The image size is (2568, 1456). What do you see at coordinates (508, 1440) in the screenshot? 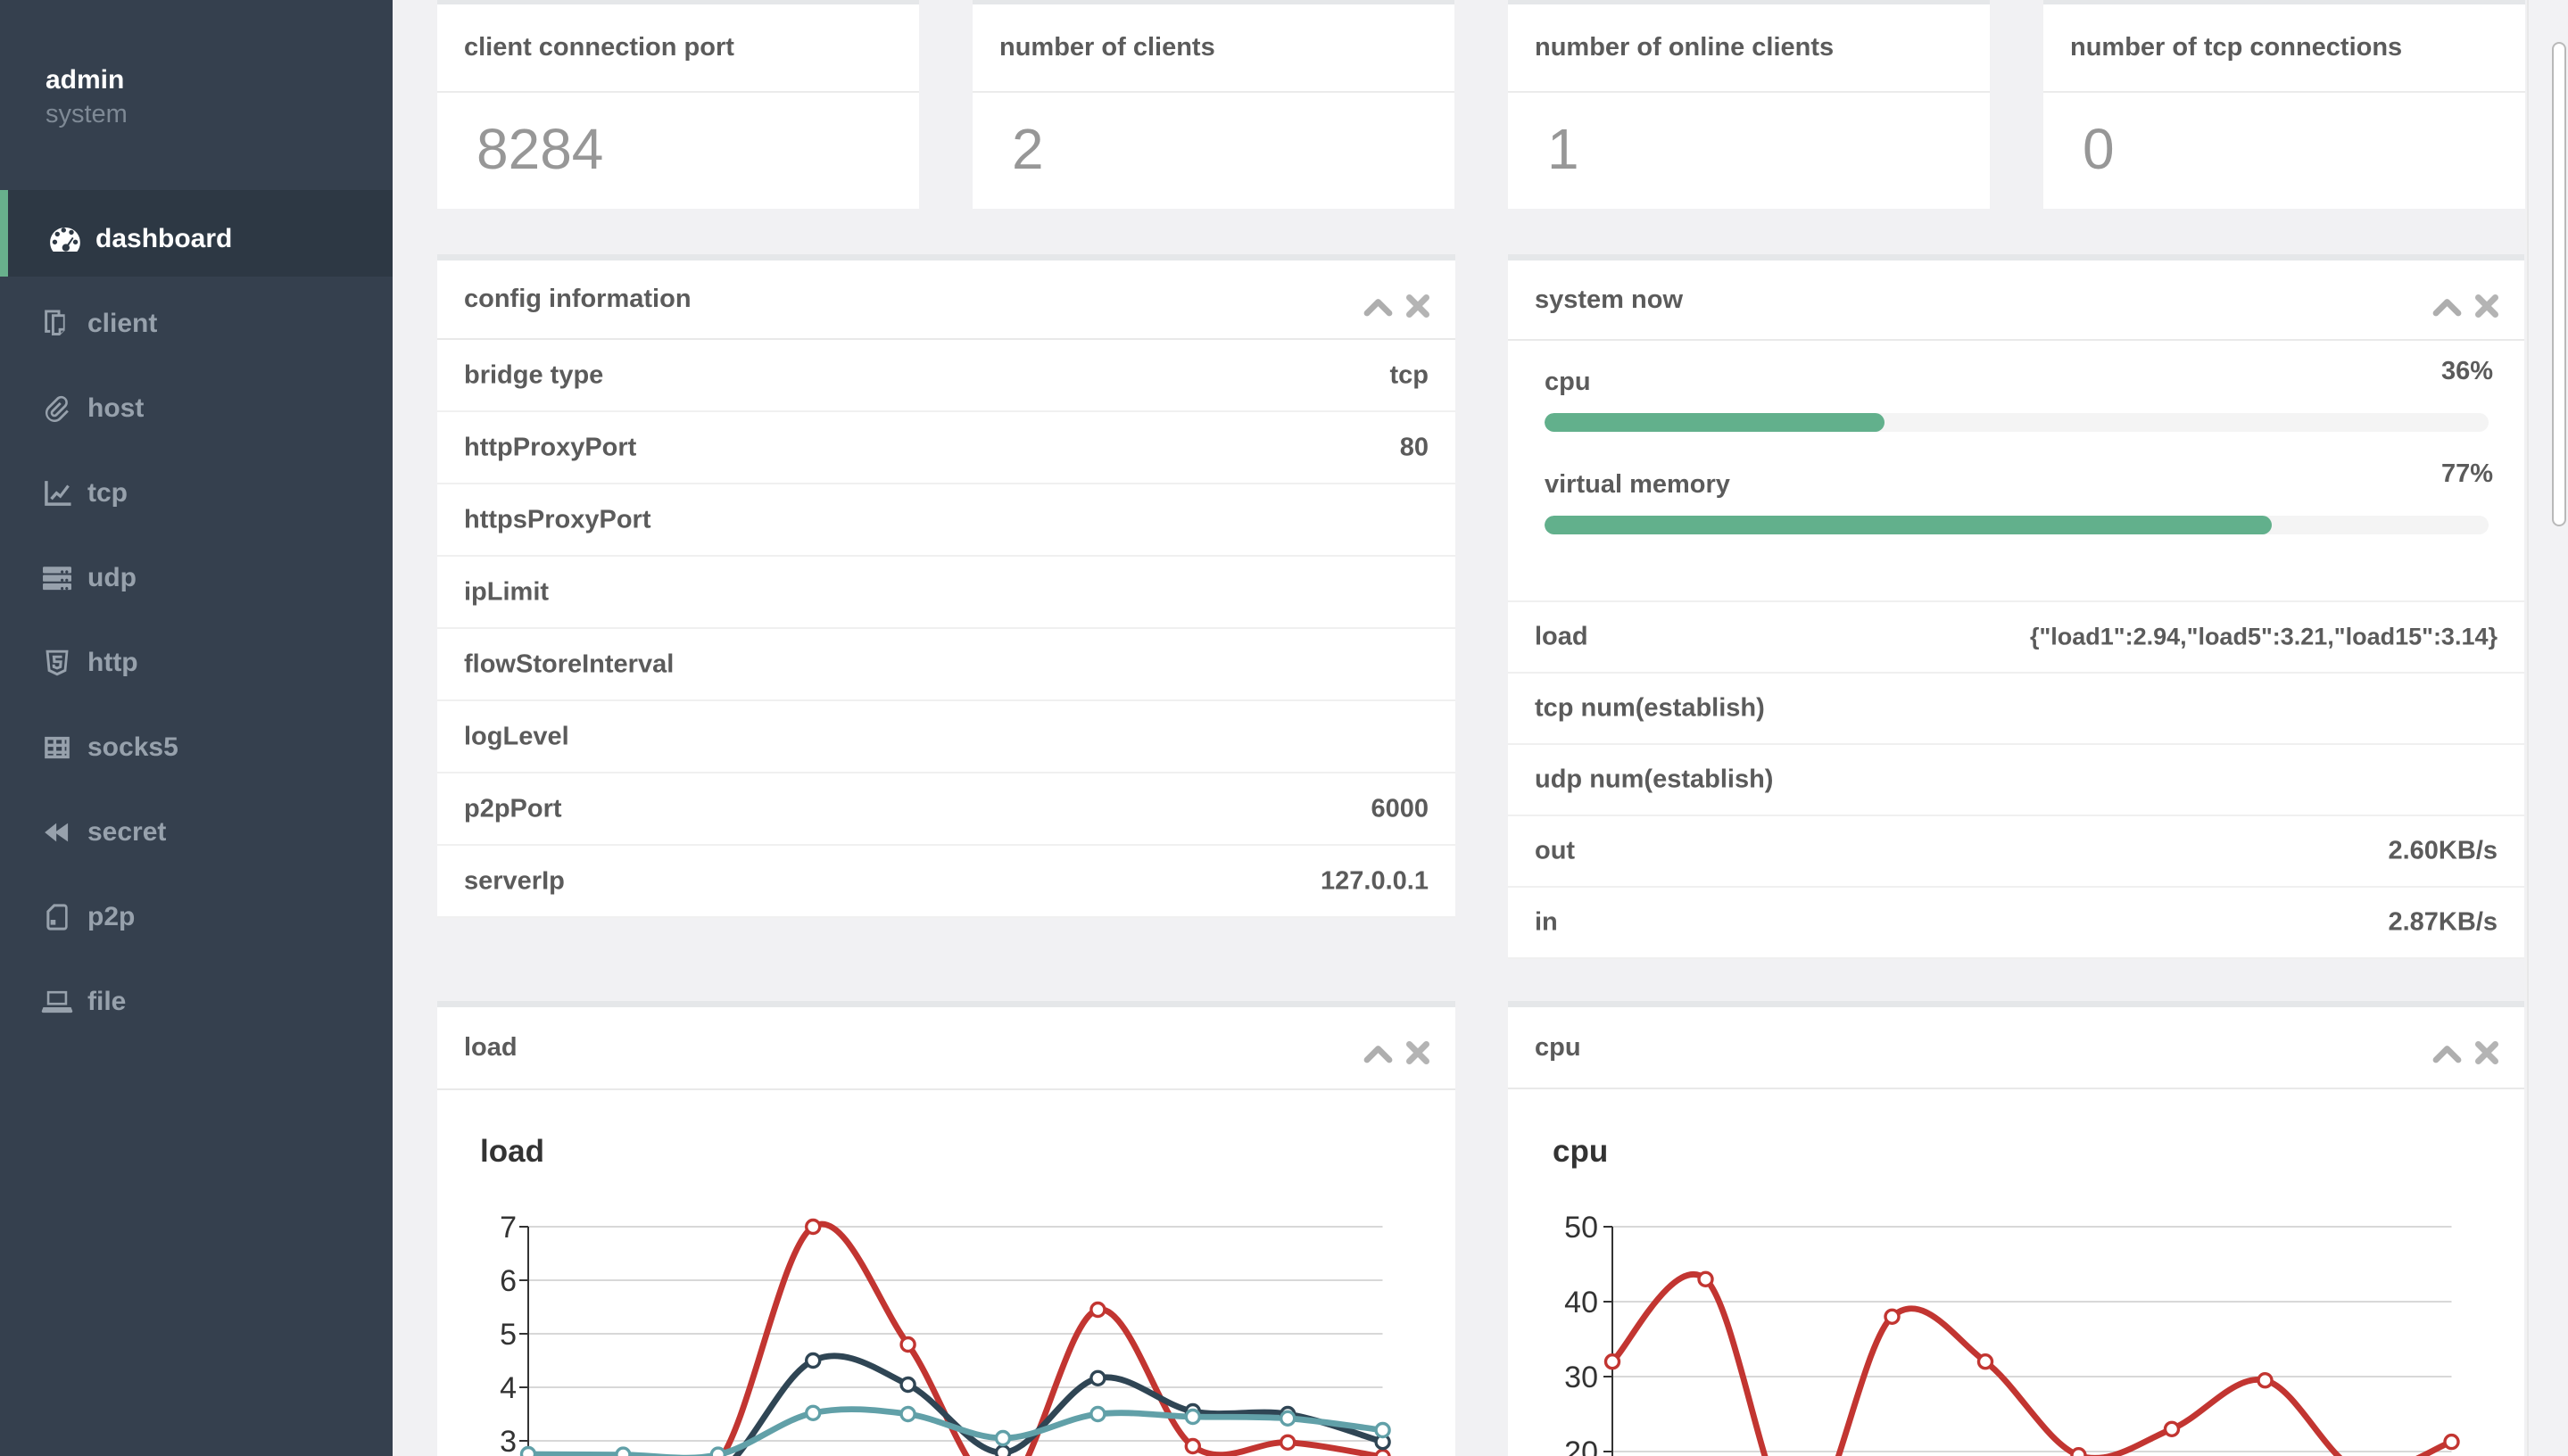
I see `svg-text: 3` at bounding box center [508, 1440].